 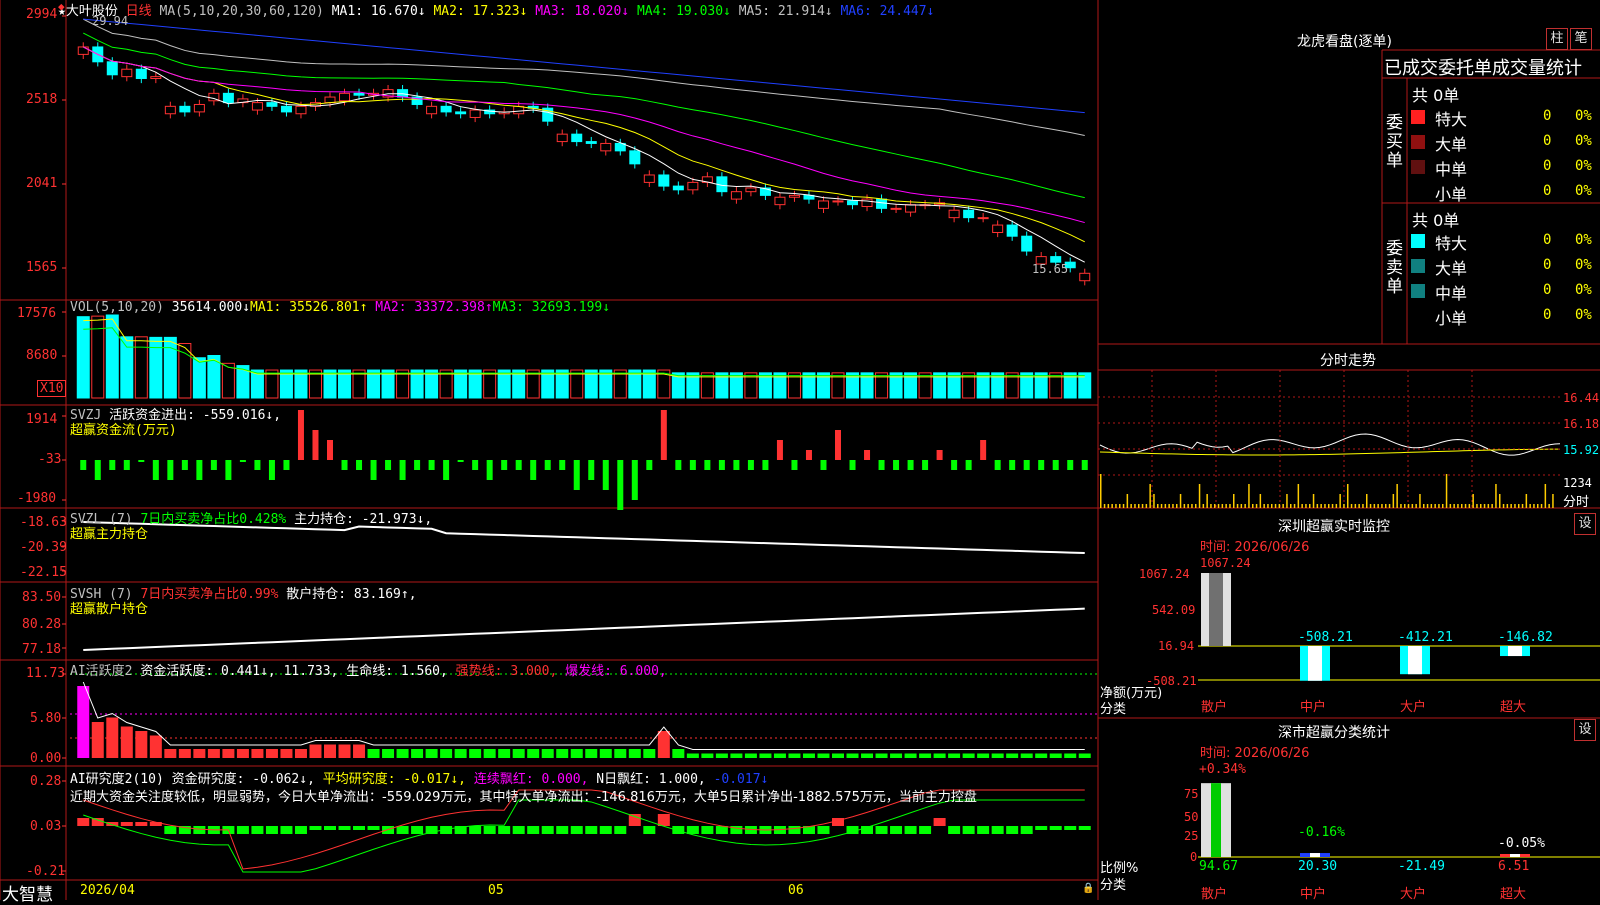 I want to click on volume-bar, so click(x=199, y=378).